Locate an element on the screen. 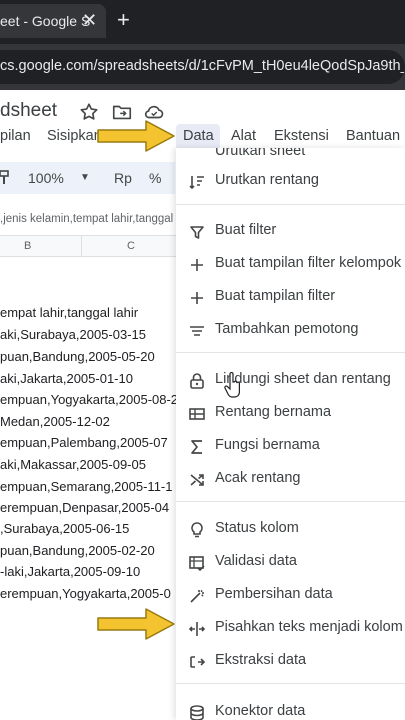 This screenshot has width=405, height=720. toolbar: 100% ▼ Rp % is located at coordinates (87, 178).